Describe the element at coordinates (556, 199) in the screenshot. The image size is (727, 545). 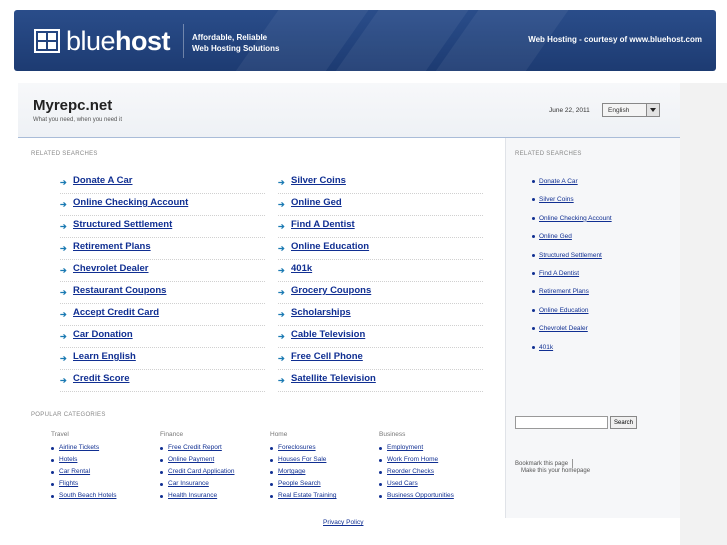
I see `sidebar-link: Silver Coins` at that location.